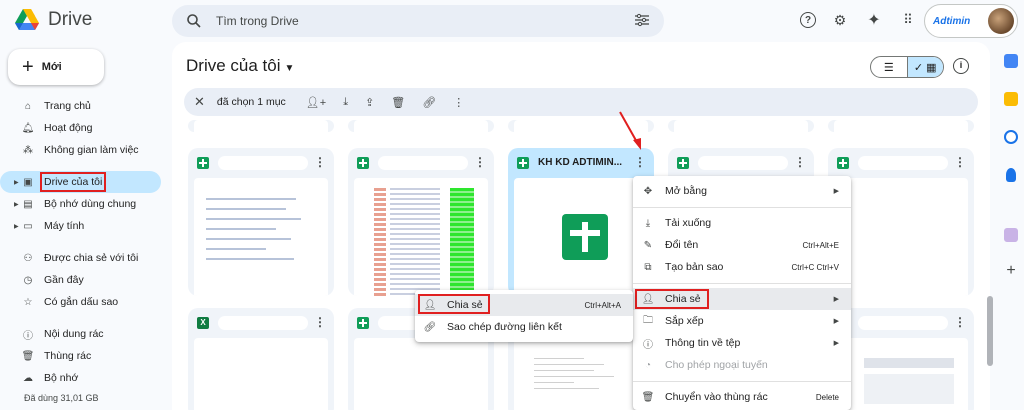 Image resolution: width=1024 pixels, height=410 pixels. What do you see at coordinates (418, 21) in the screenshot?
I see `search-bar: Tìm trong Drive` at bounding box center [418, 21].